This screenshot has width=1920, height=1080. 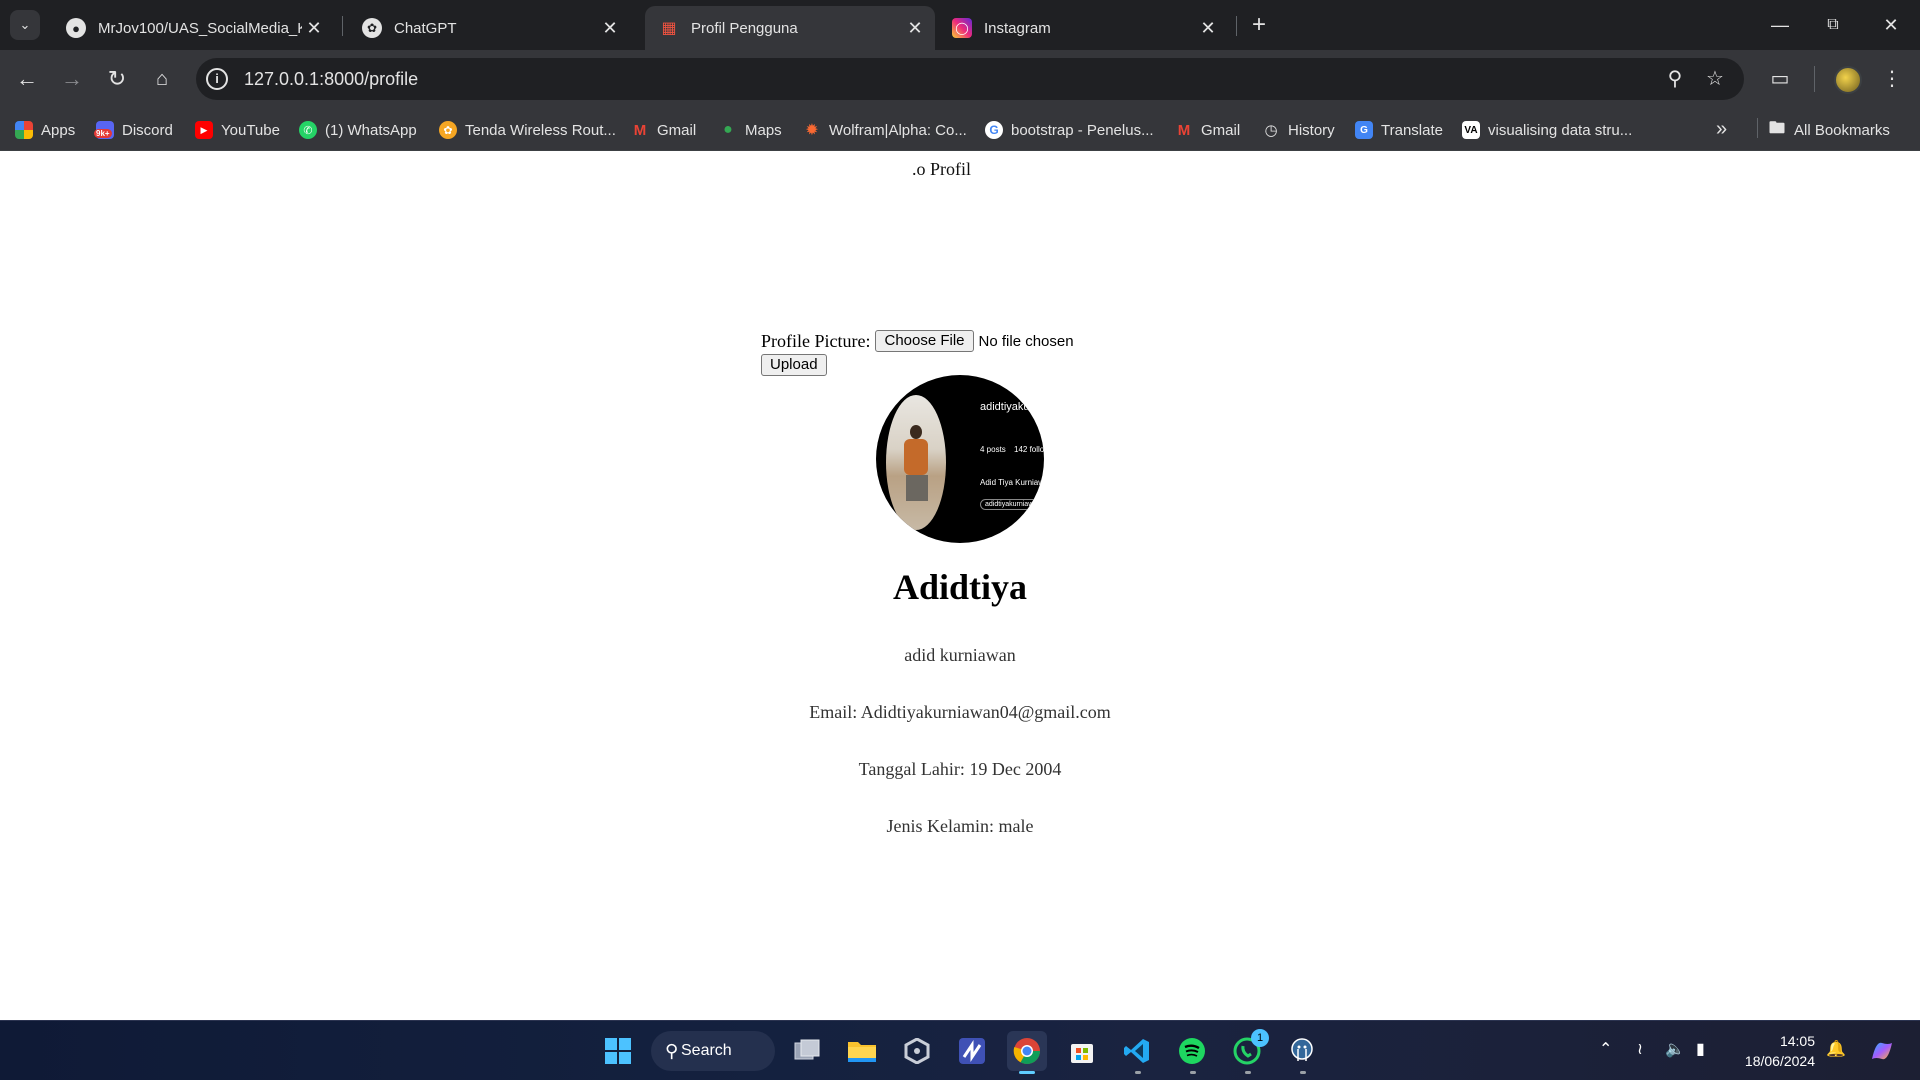 What do you see at coordinates (1605, 1049) in the screenshot?
I see `show-hidden-icons-chevron-icon: ⌃` at bounding box center [1605, 1049].